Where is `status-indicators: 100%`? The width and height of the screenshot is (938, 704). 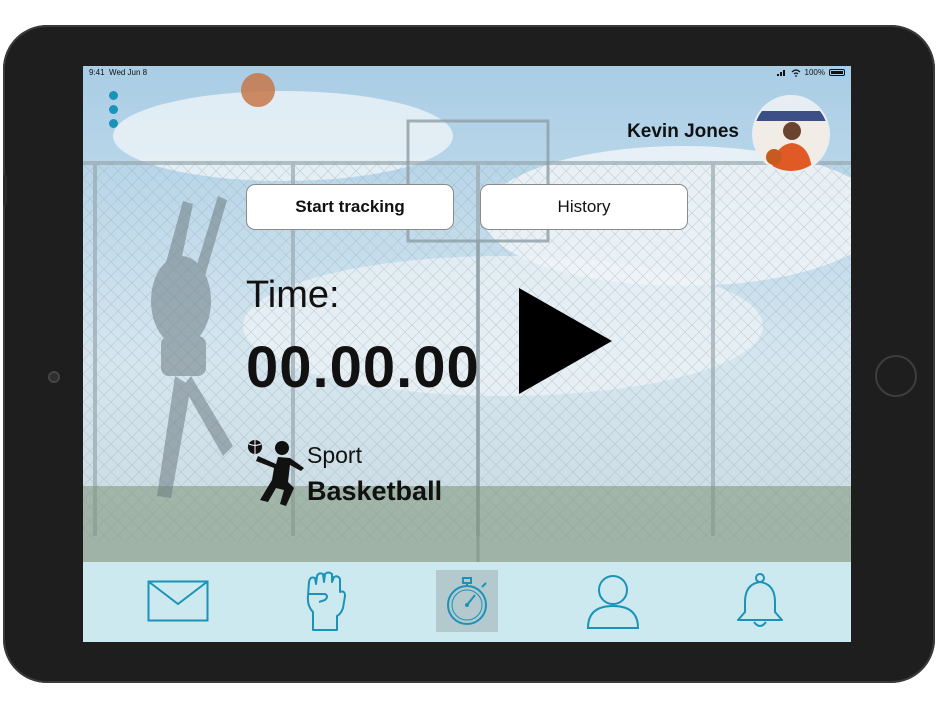
status-indicators: 100% is located at coordinates (810, 72).